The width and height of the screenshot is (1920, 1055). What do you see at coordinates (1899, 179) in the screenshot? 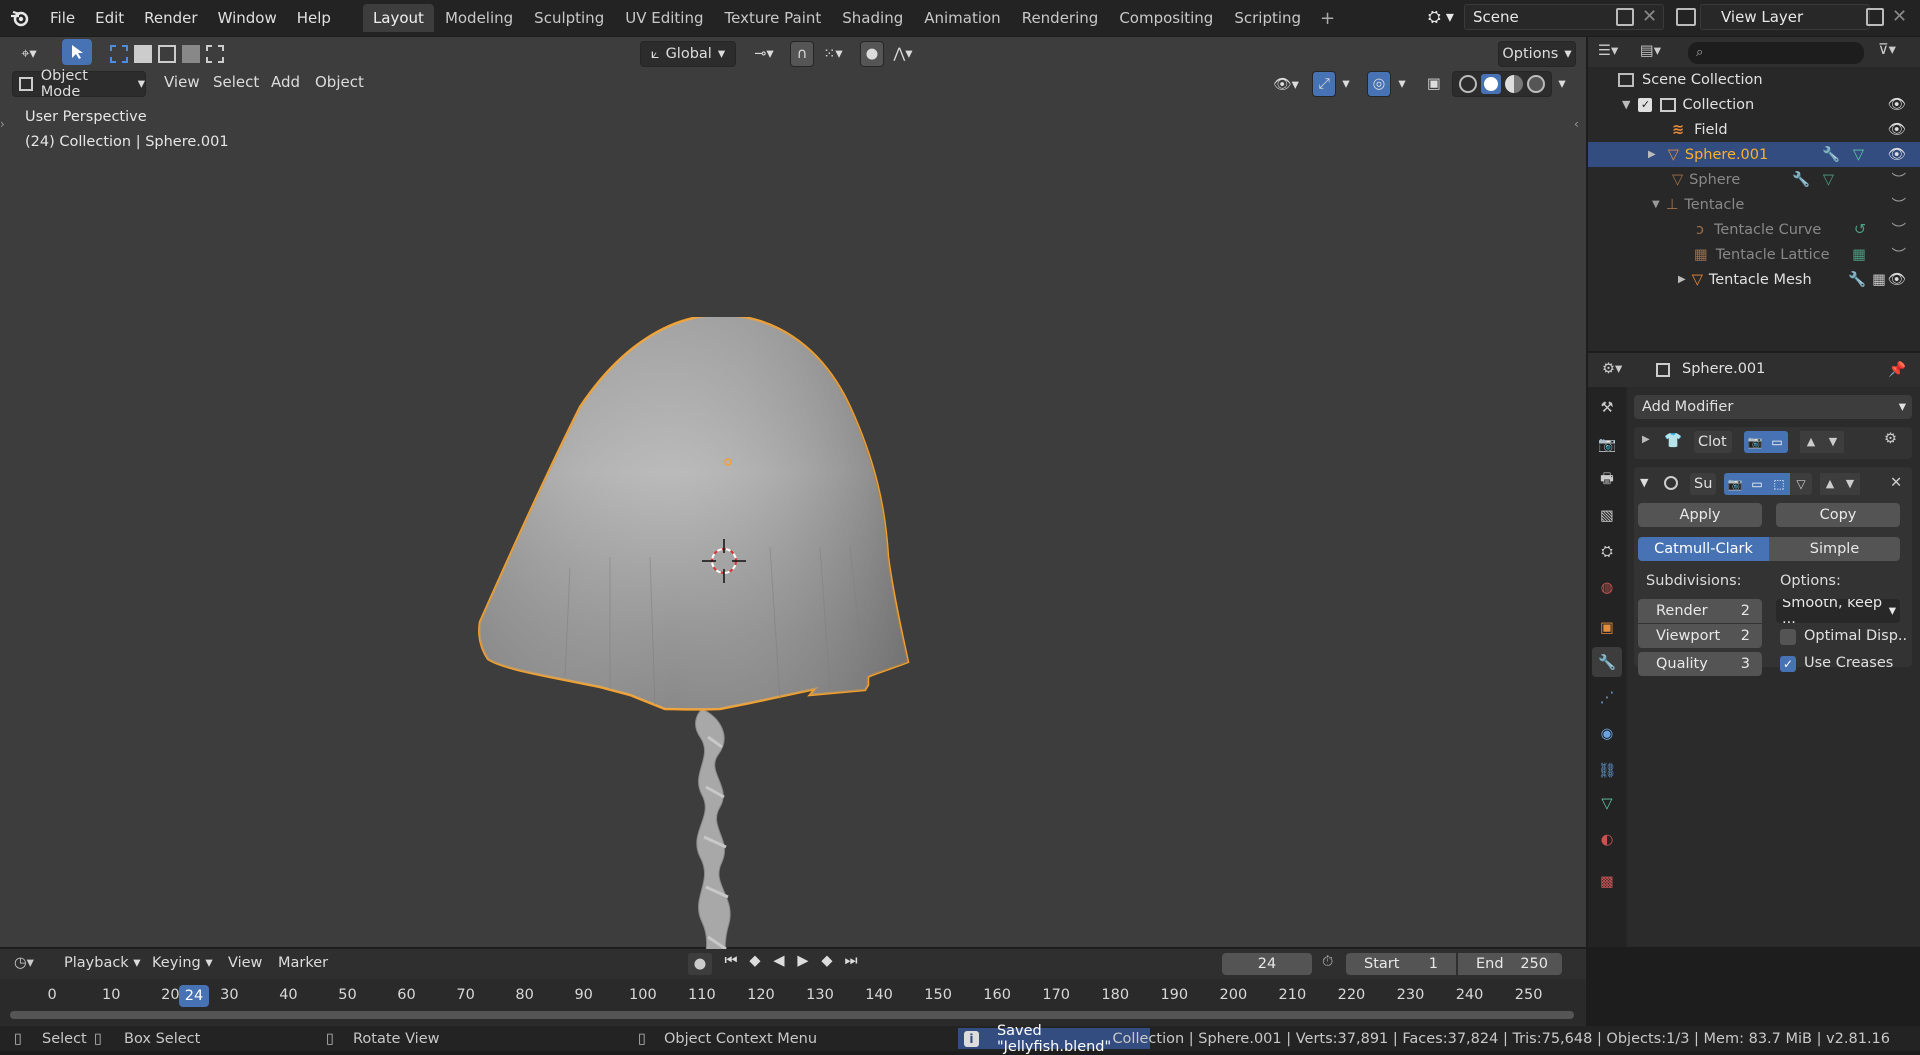
I see `eye-closed-icon: ︶` at bounding box center [1899, 179].